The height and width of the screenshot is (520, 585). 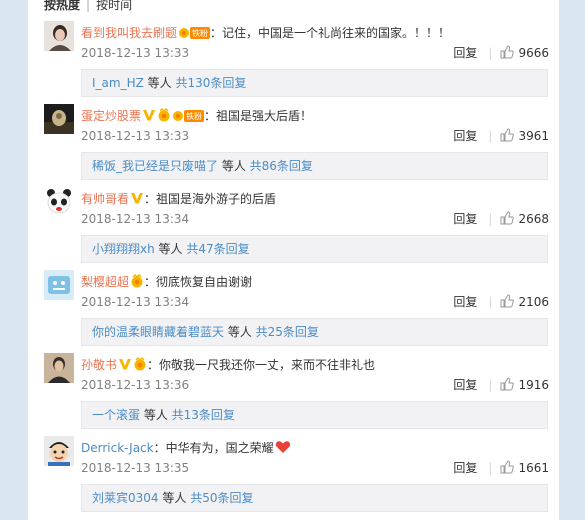 I want to click on comment-text: 记住，中国是一个礼尚往来的国家。！！！, so click(x=336, y=33).